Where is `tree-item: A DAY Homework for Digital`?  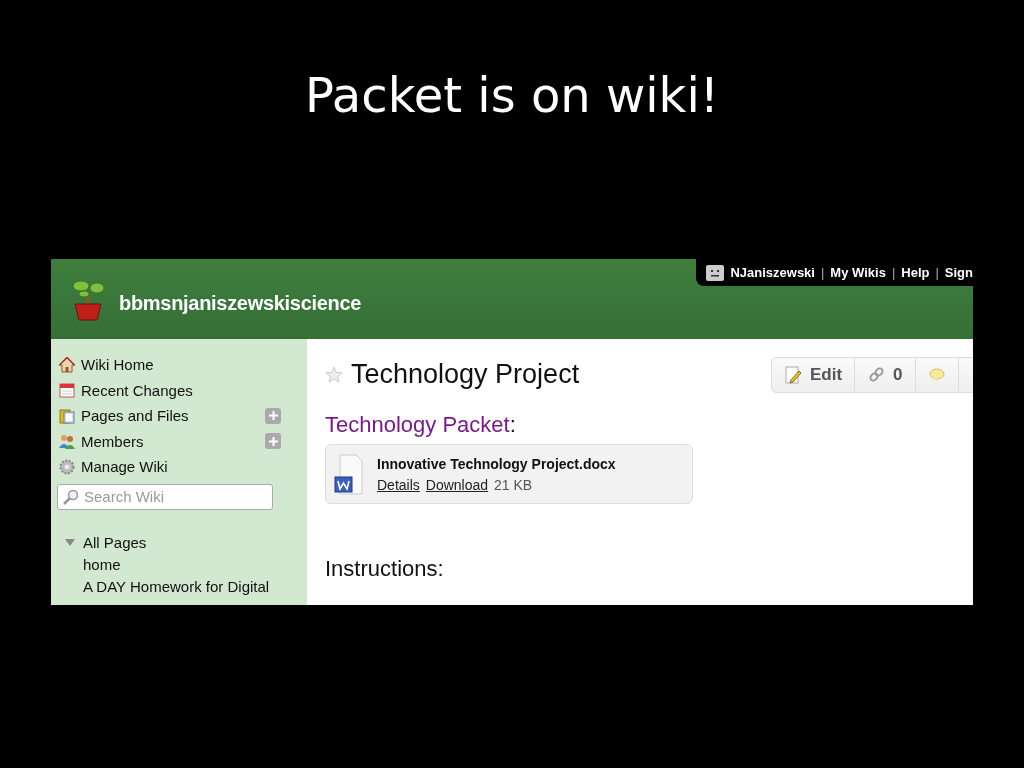 tree-item: A DAY Homework for Digital is located at coordinates (176, 586).